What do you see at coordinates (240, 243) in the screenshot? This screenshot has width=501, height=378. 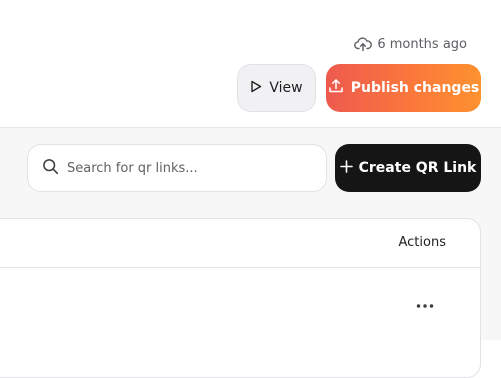 I see `table-header: Actions` at bounding box center [240, 243].